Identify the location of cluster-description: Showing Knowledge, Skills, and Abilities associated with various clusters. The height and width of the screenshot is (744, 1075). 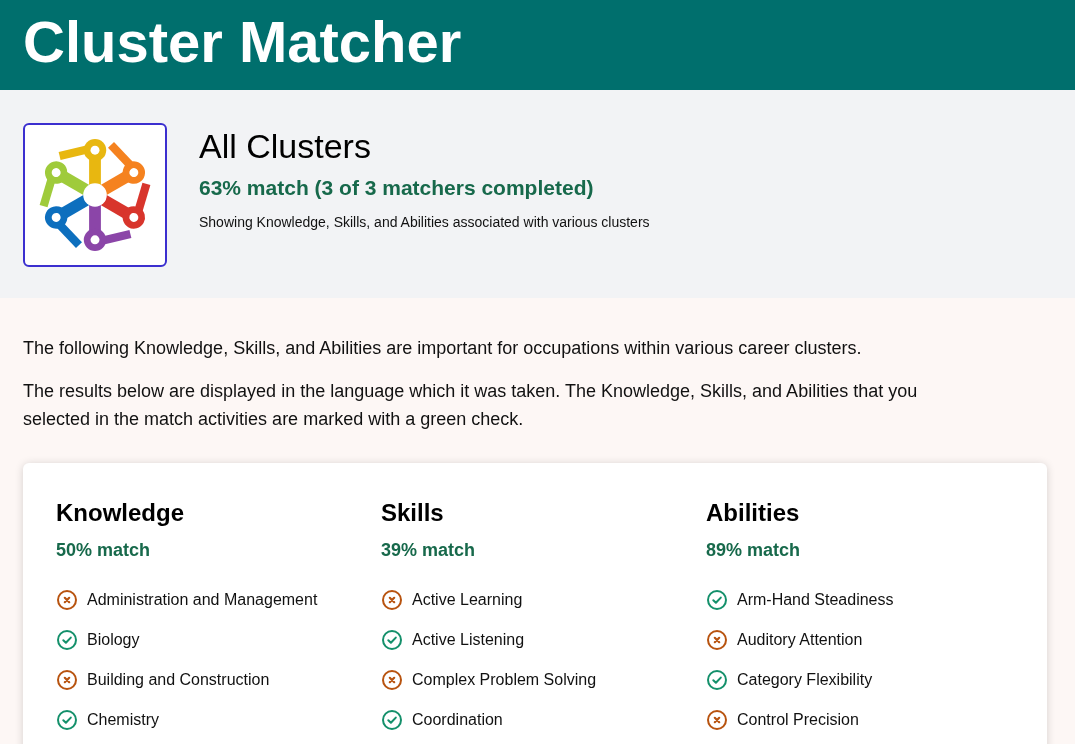
(424, 222).